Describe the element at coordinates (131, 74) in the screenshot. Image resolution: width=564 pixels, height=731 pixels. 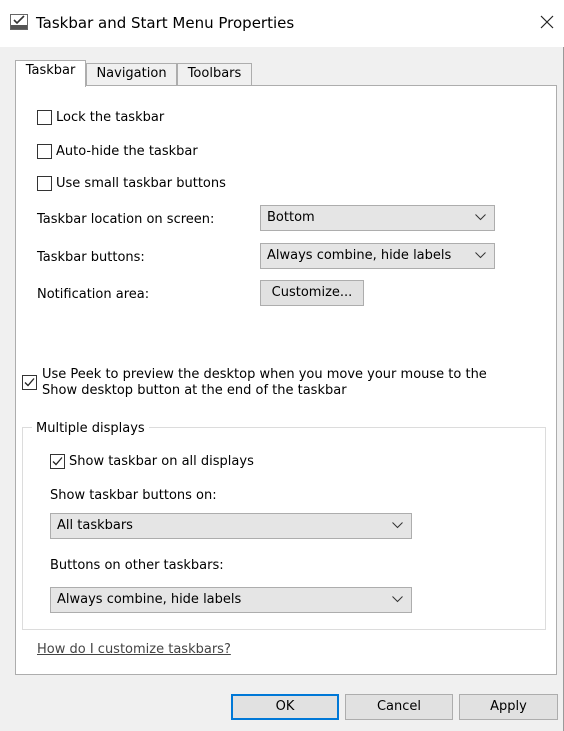
I see `tab-navigation: Navigation` at that location.